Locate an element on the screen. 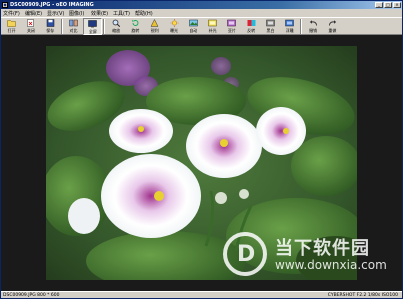  fullscreen-button: 全屏 is located at coordinates (93, 26).